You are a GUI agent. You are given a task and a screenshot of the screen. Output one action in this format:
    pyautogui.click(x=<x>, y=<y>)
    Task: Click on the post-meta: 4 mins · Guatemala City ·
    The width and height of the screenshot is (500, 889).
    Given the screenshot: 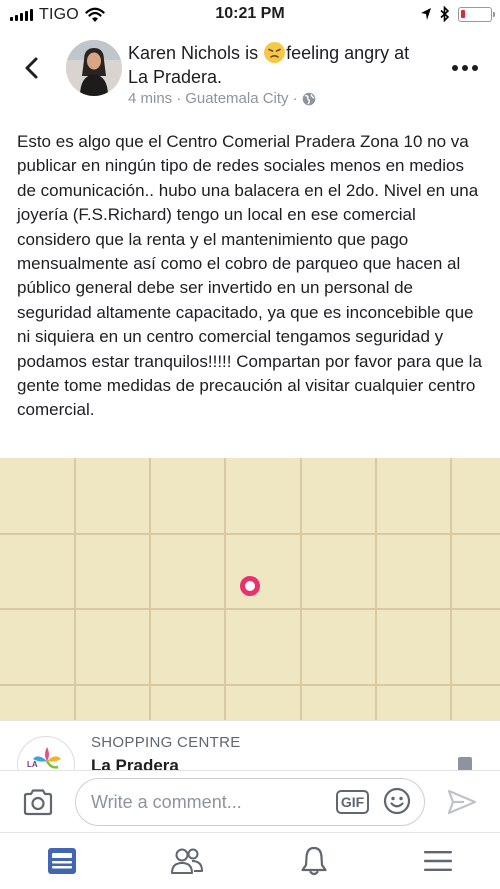 What is the action you would take?
    pyautogui.click(x=222, y=98)
    